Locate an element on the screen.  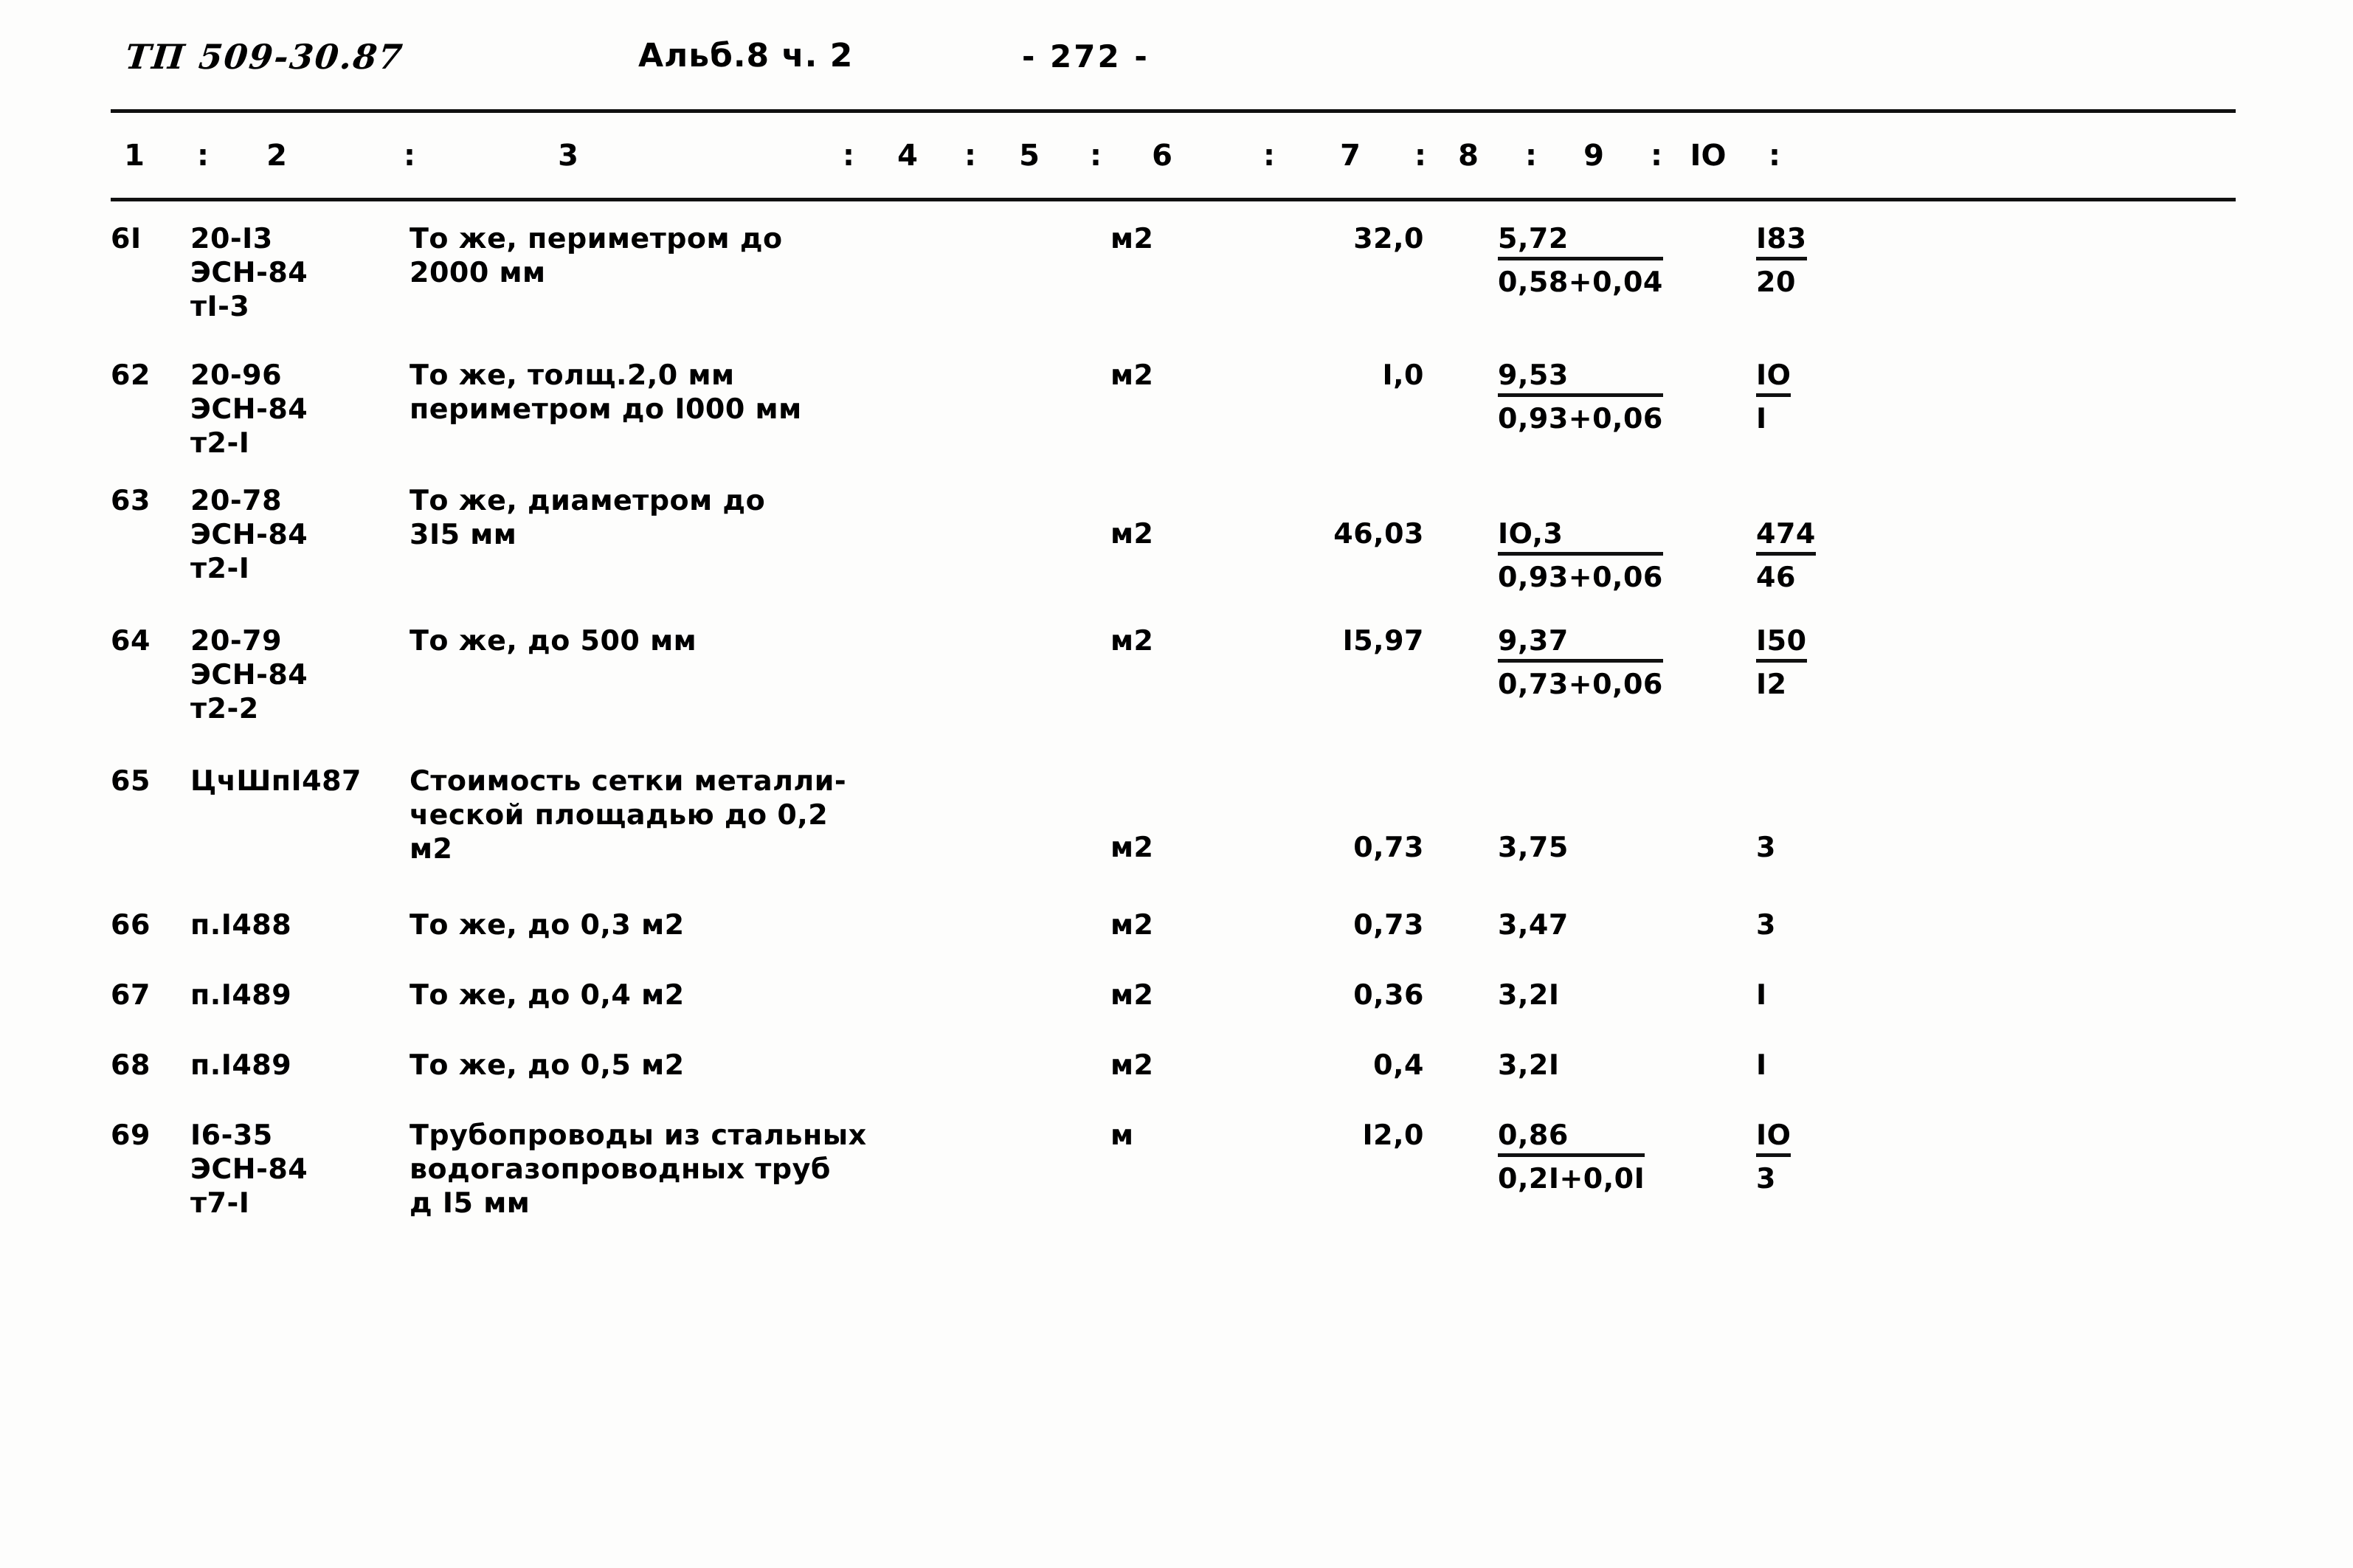
total-cost-denominator: I is located at coordinates (1761, 418).